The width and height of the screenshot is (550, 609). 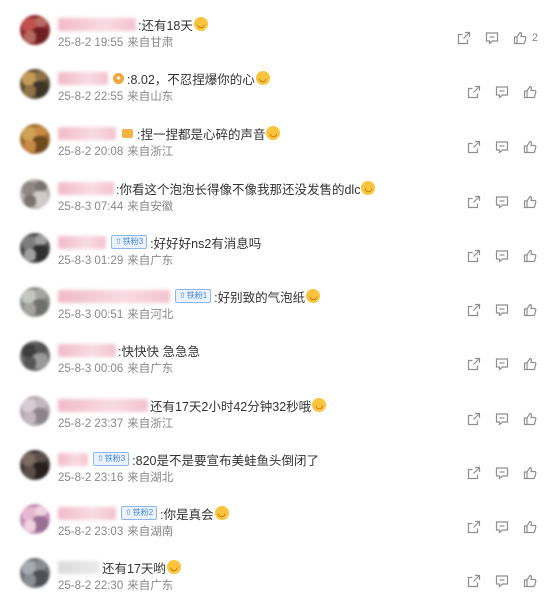 I want to click on comment-item: ⇧ 铁粉3:好好好ns2有消息吗 25-8-3 01:29 来自广东, so click(x=275, y=257).